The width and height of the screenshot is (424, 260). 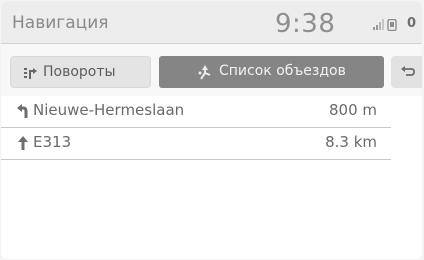 What do you see at coordinates (351, 142) in the screenshot?
I see `route-distance: 8.3 km` at bounding box center [351, 142].